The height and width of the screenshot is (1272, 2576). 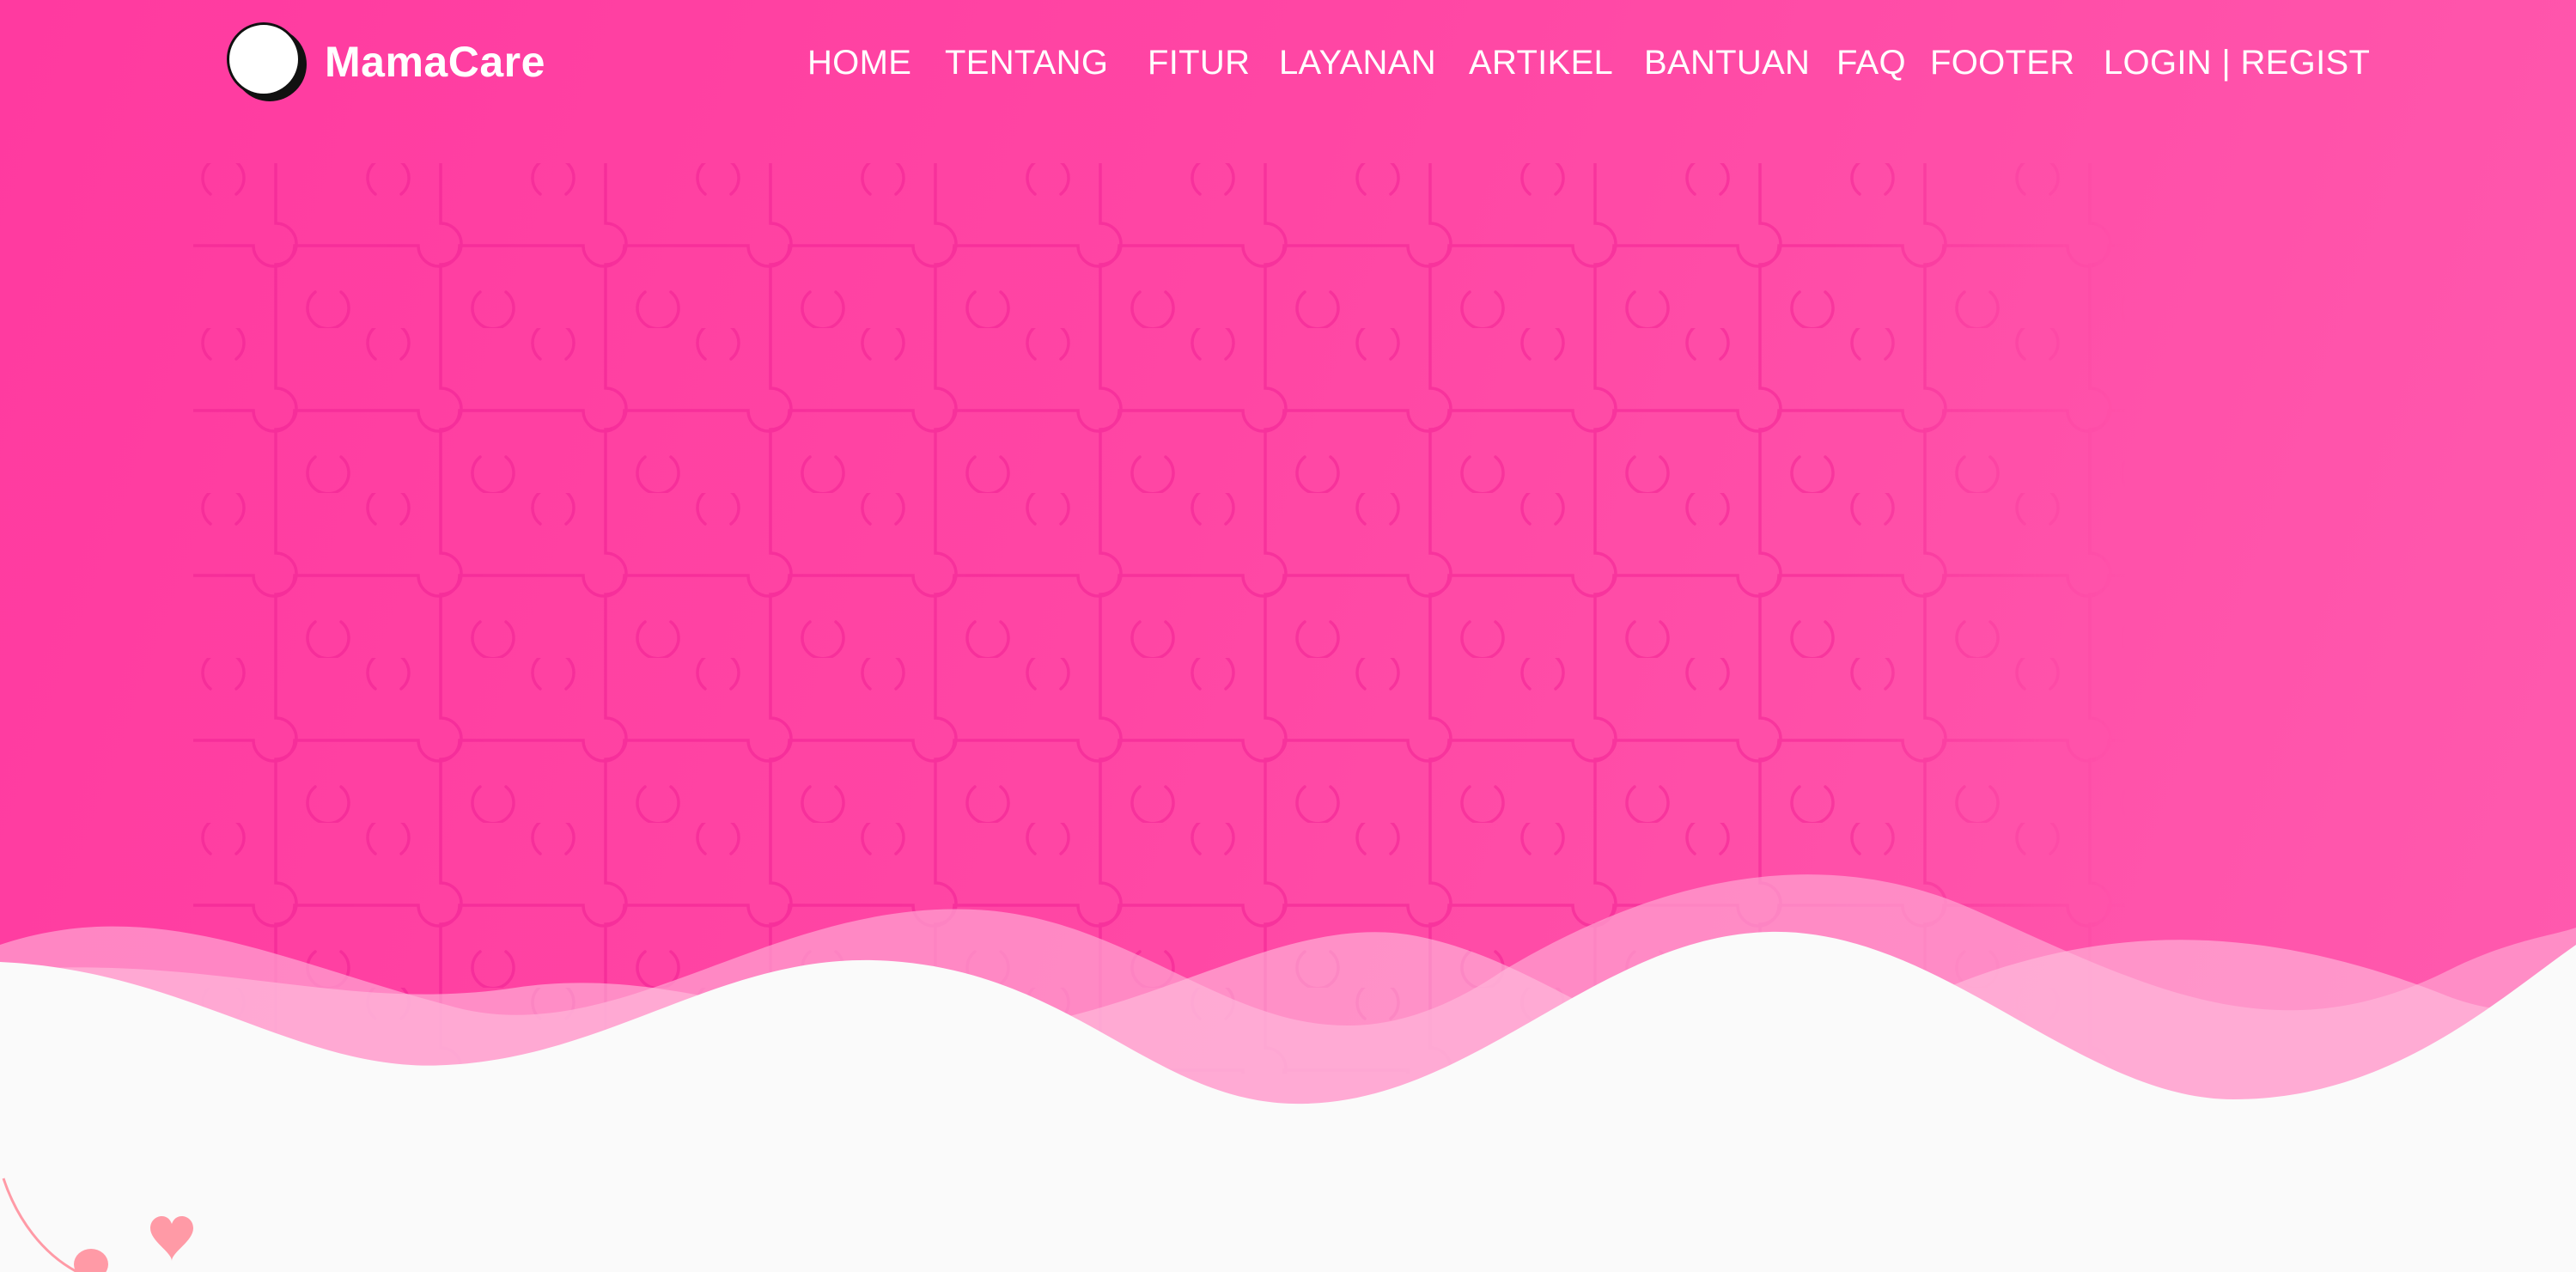 I want to click on nav-home: HOME, so click(x=859, y=62).